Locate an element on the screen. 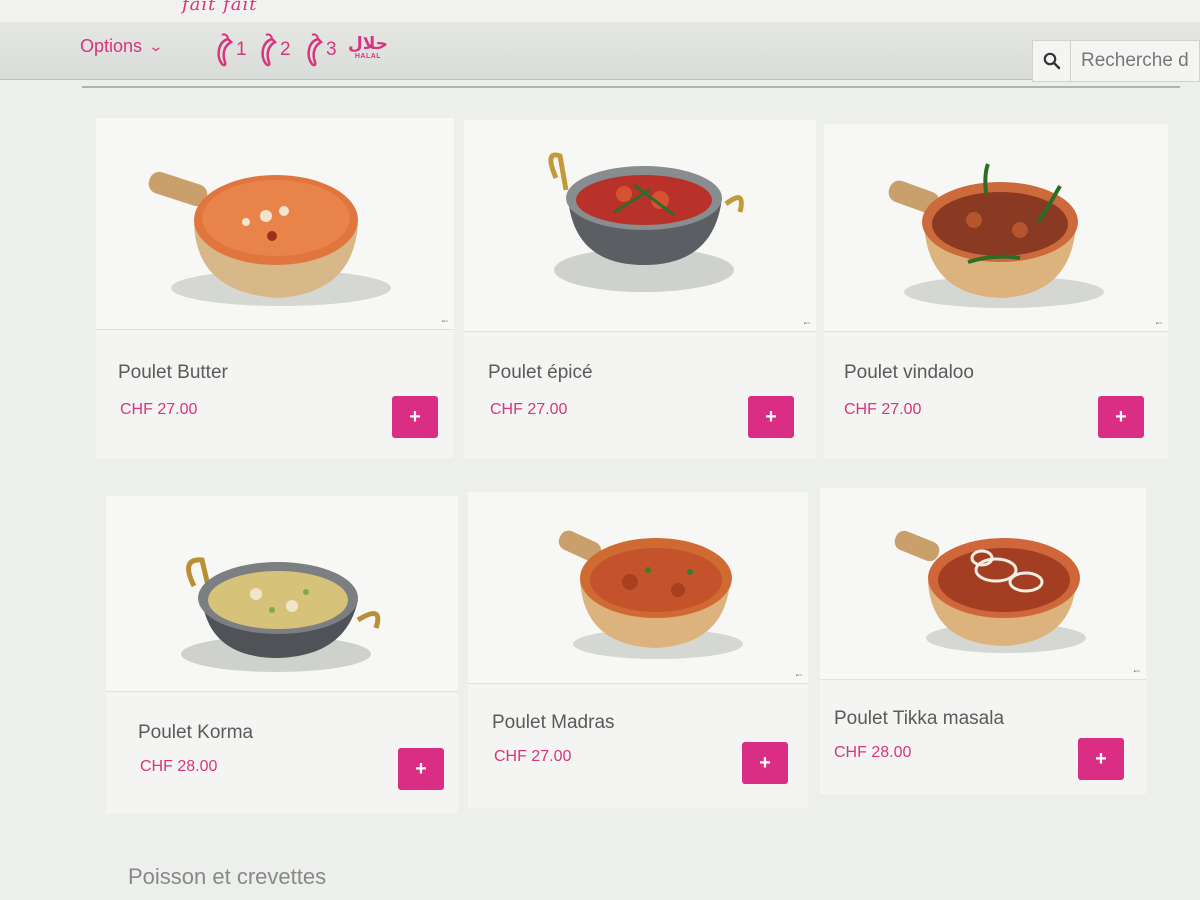  search-button is located at coordinates (1052, 61).